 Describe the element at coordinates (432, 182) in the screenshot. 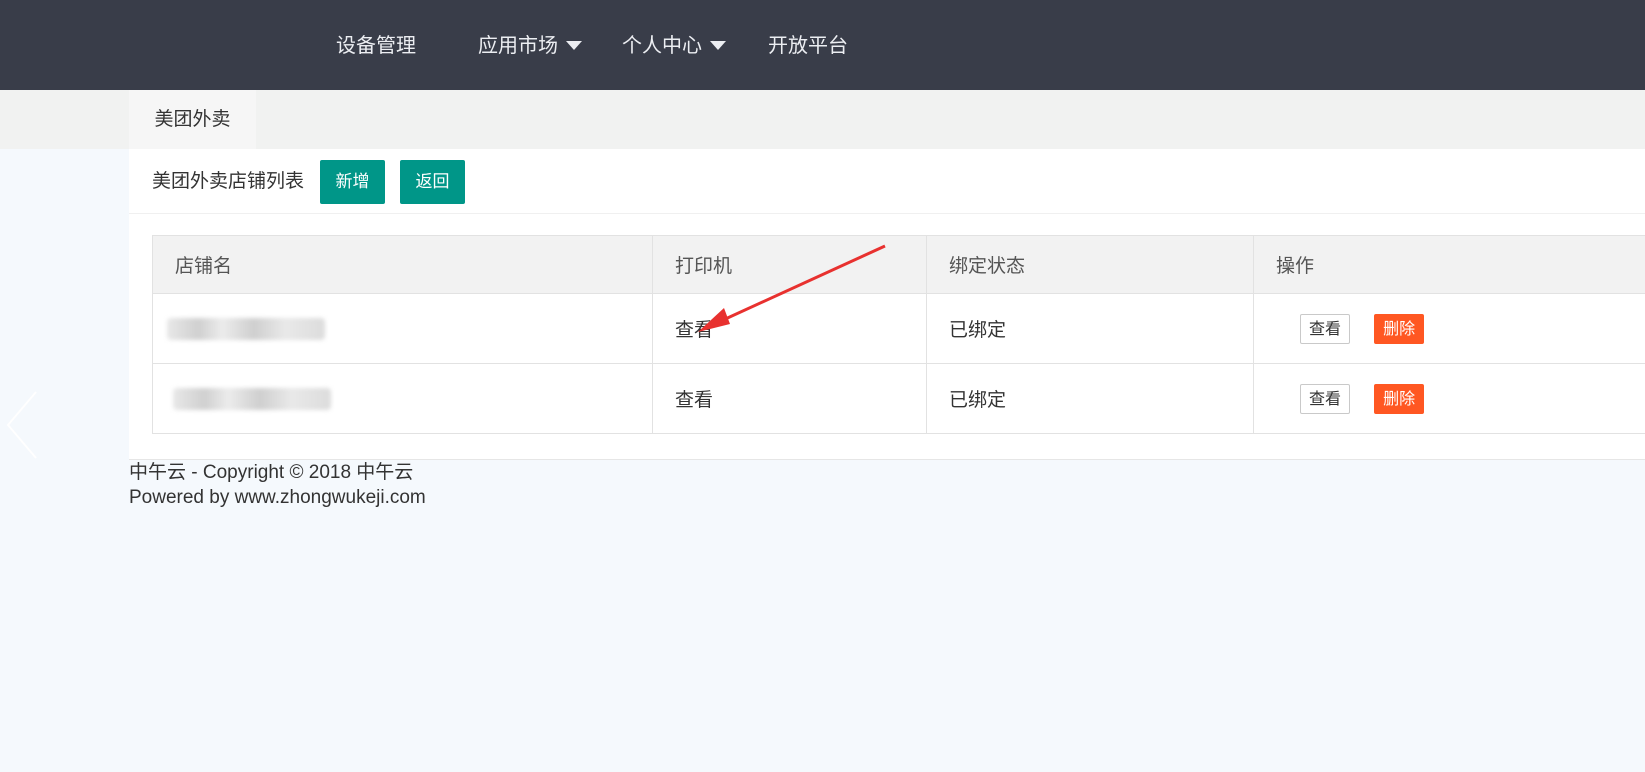

I see `back-button: 返回` at that location.